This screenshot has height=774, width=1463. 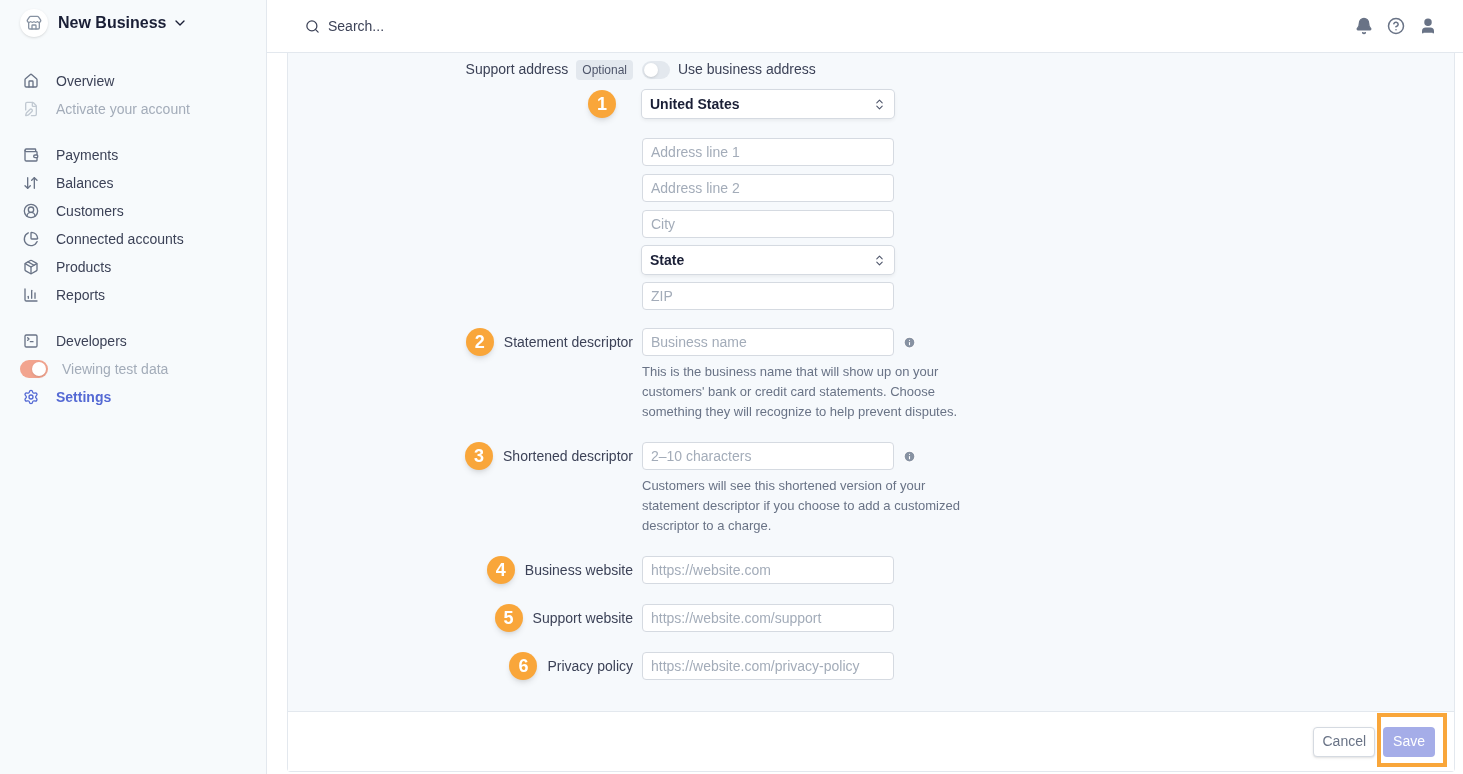 I want to click on sidebar-item: Reports, so click(x=143, y=295).